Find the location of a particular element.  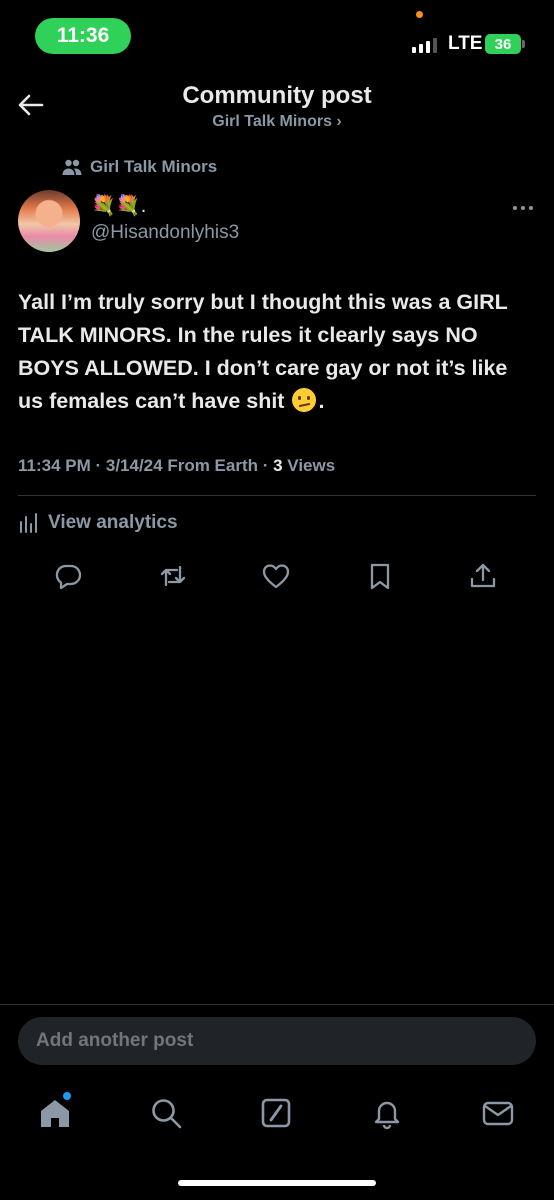

cellular-signal-icon is located at coordinates (424, 45).